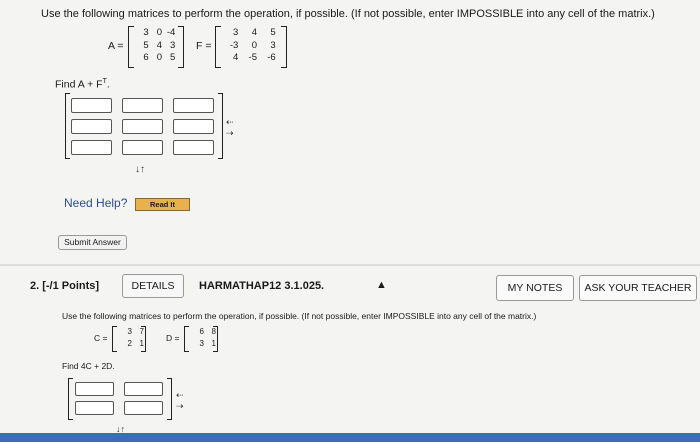 Image resolution: width=700 pixels, height=442 pixels. What do you see at coordinates (129, 343) in the screenshot?
I see `matrix-c-cell: 2` at bounding box center [129, 343].